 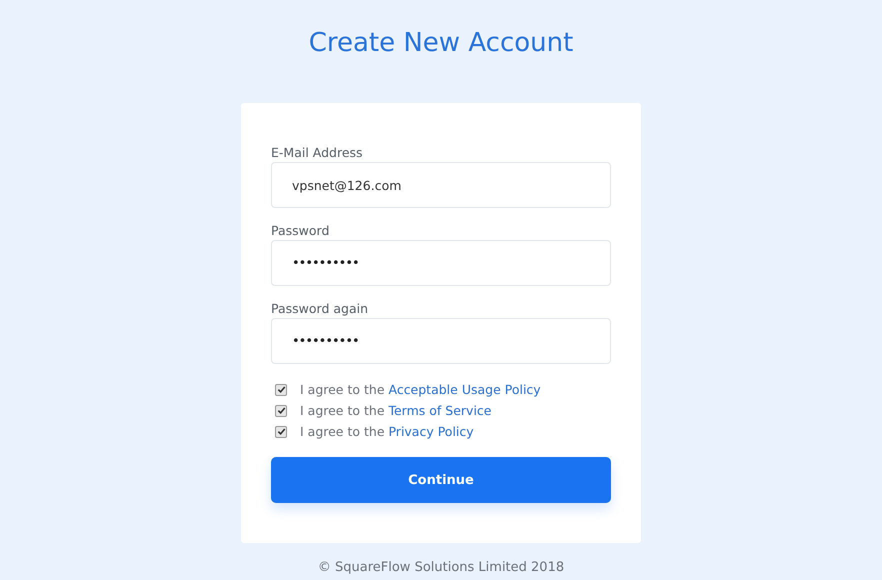 I want to click on policy-link: Acceptable Usage Policy, so click(x=464, y=389).